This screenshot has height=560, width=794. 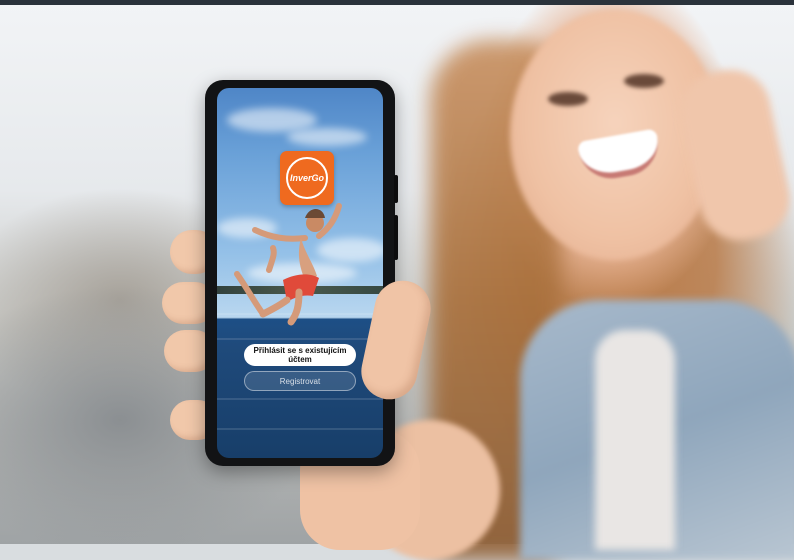 I want to click on logo-text: InverGo, so click(x=306, y=178).